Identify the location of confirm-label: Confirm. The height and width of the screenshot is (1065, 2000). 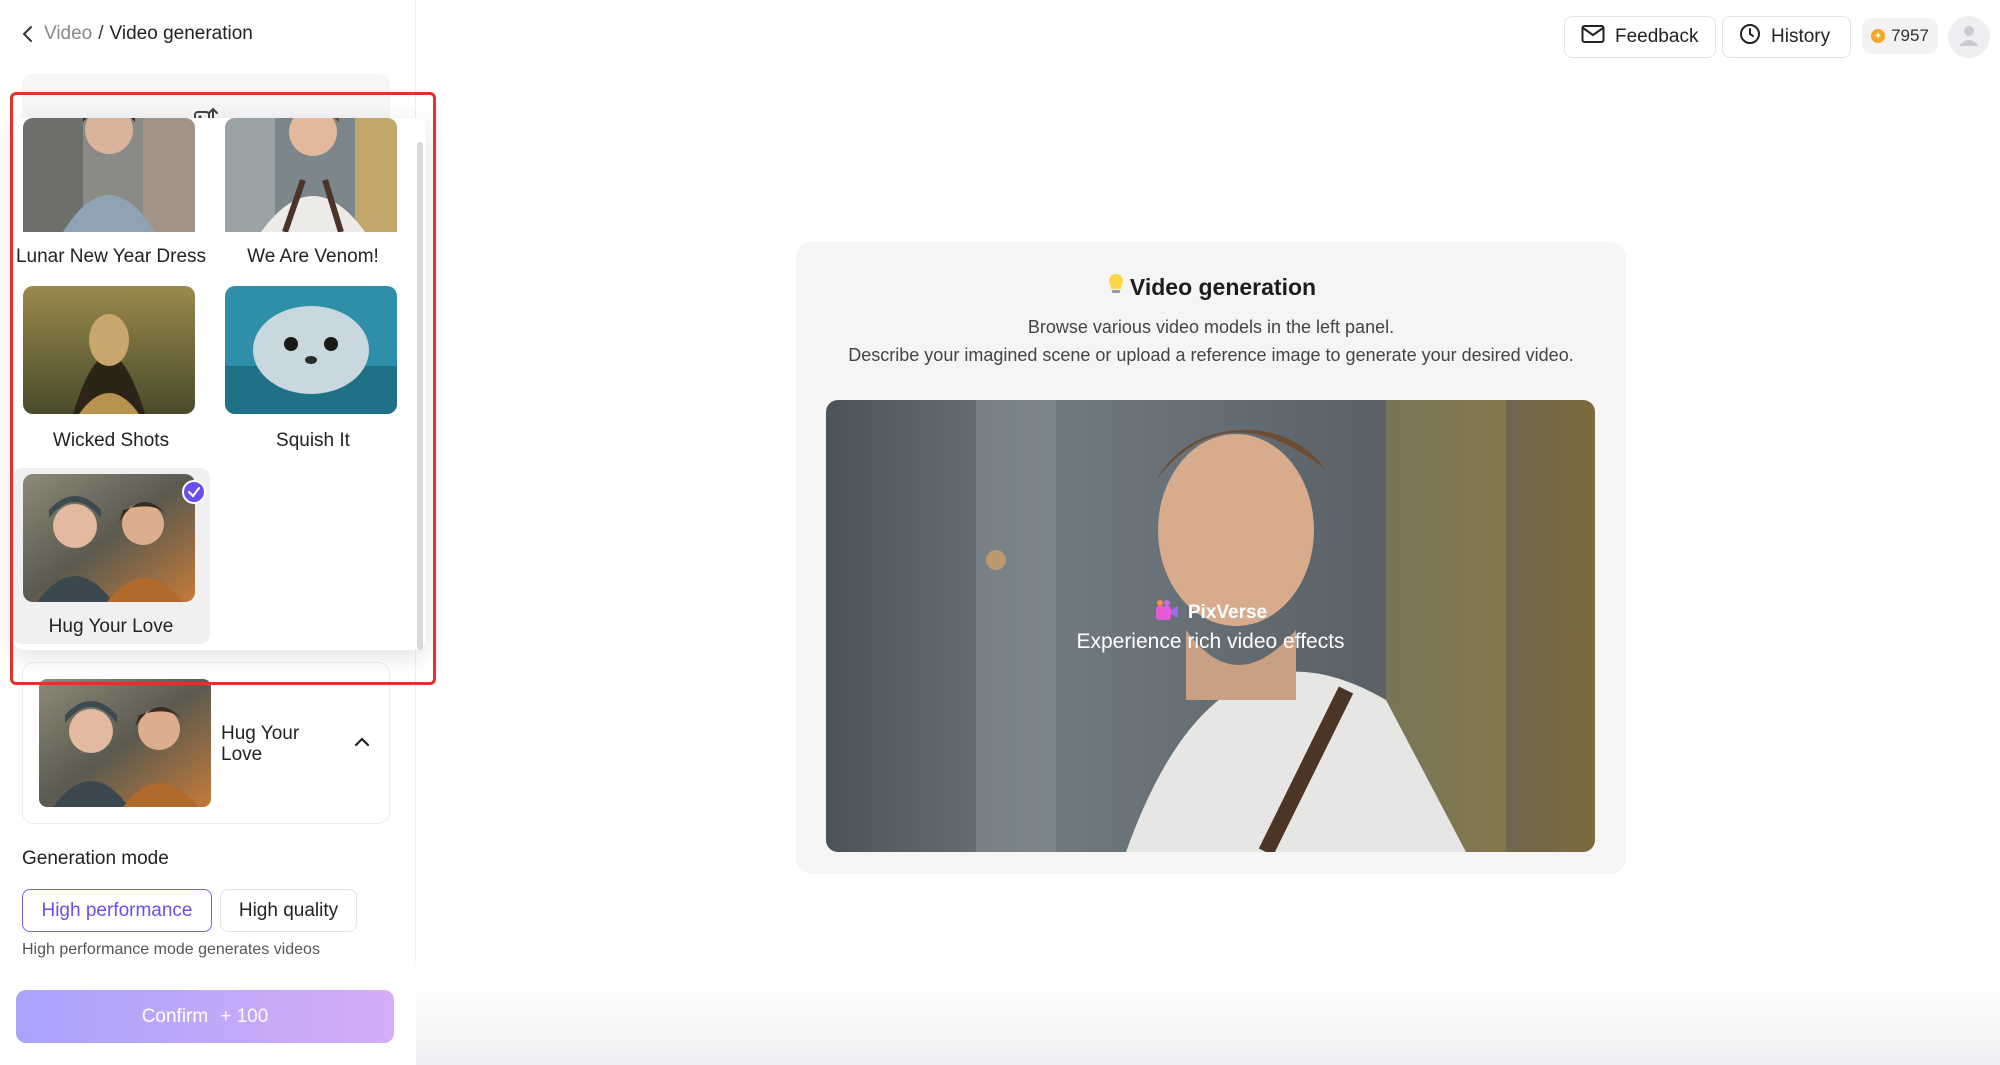
(175, 1016).